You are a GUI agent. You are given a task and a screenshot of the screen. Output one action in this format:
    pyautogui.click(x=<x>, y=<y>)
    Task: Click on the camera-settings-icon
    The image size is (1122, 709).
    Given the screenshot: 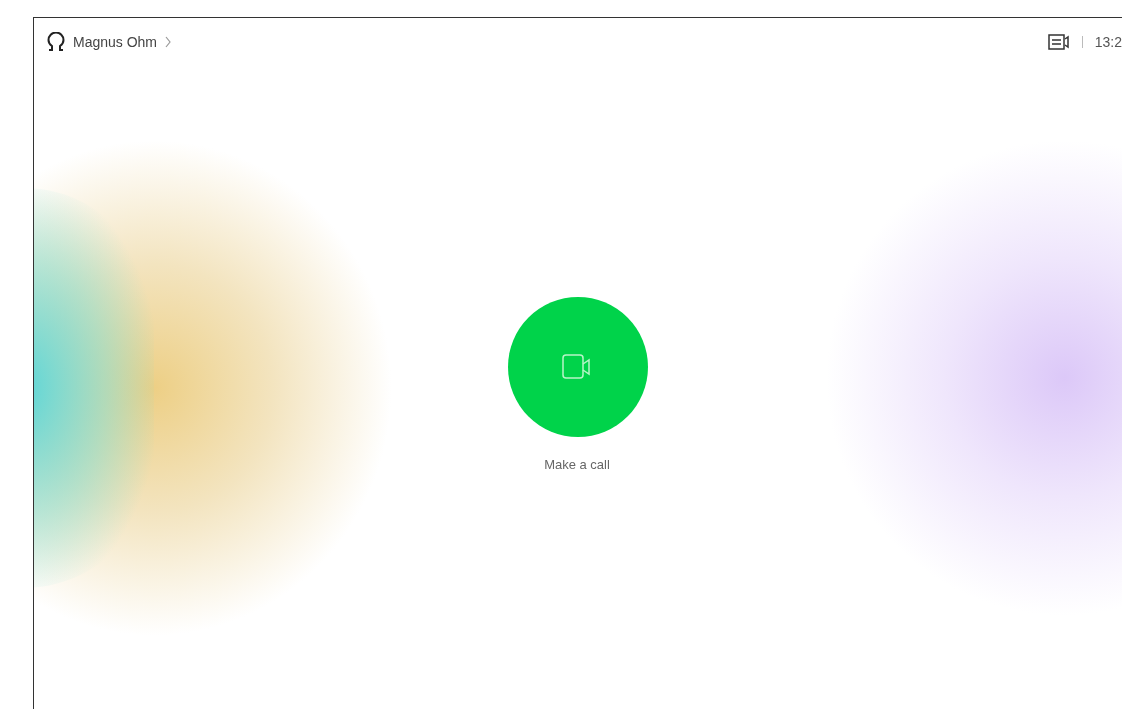 What is the action you would take?
    pyautogui.click(x=1058, y=42)
    